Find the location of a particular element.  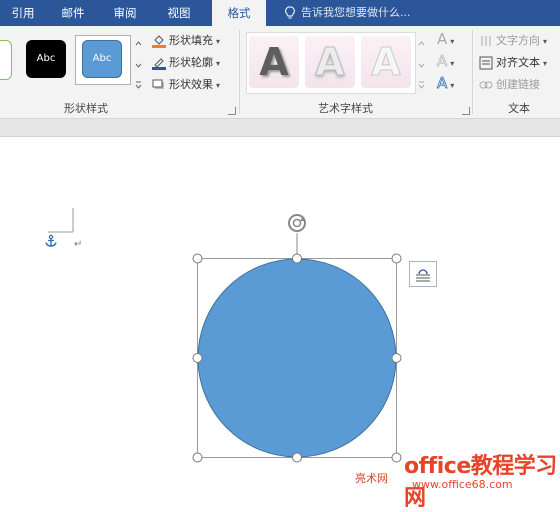

text-direction-button: 文字方向 ▾ is located at coordinates (513, 41).